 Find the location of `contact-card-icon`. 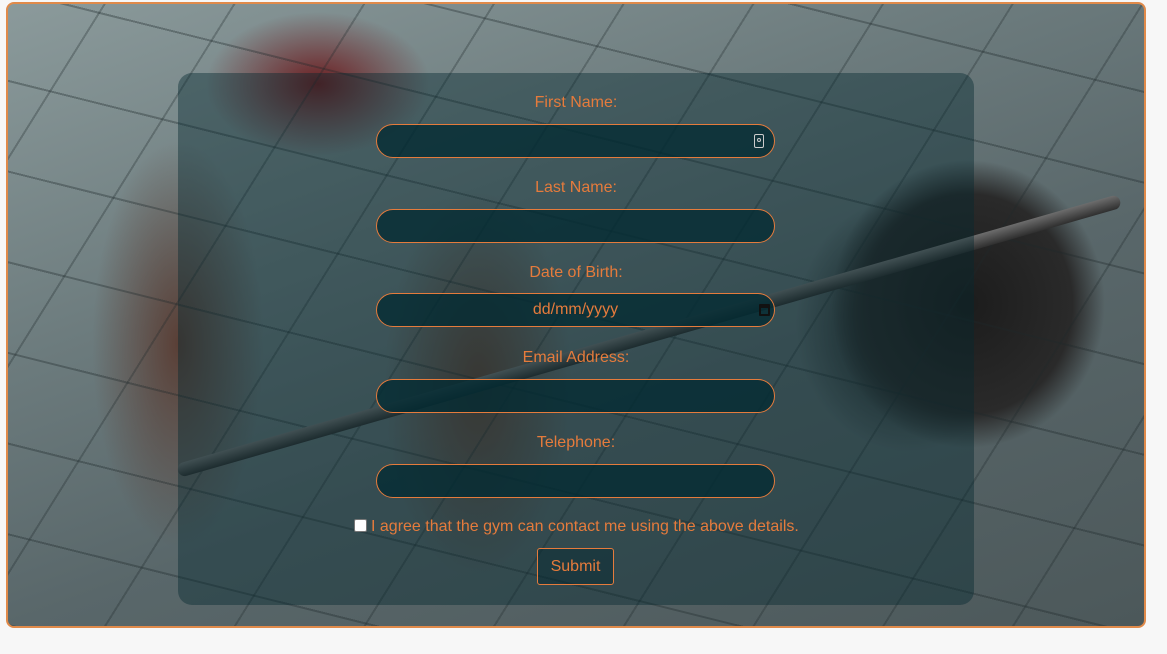

contact-card-icon is located at coordinates (759, 141).